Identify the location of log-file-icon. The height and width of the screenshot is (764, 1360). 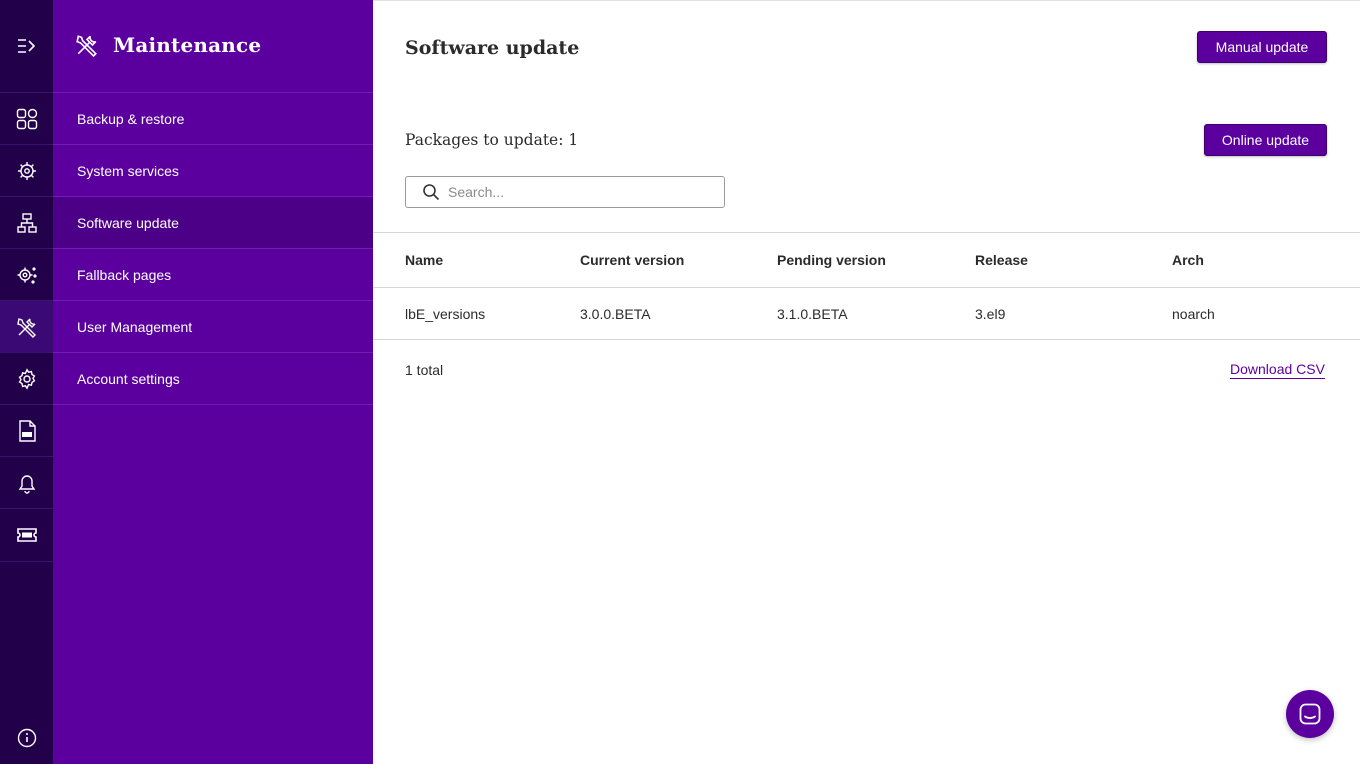
(27, 430).